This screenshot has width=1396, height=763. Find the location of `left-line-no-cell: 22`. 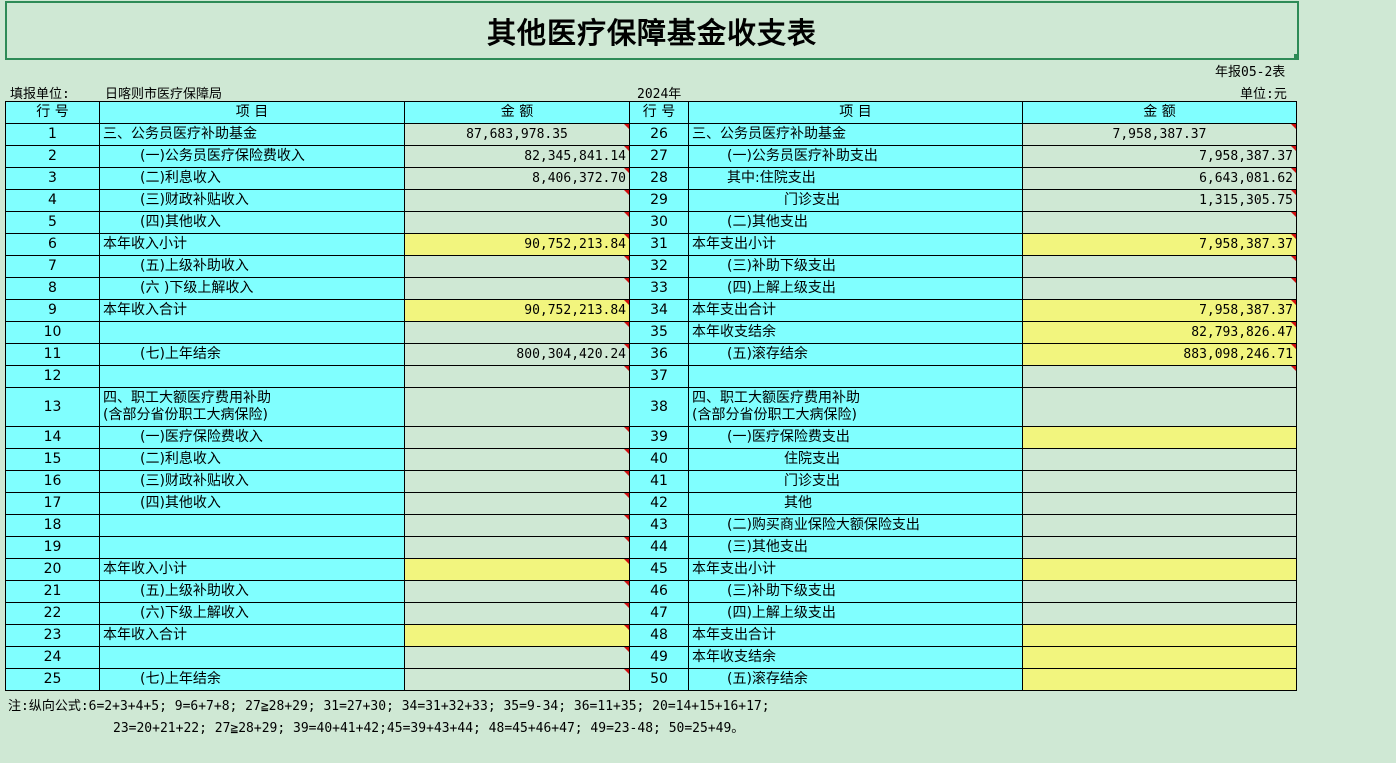

left-line-no-cell: 22 is located at coordinates (52, 613).